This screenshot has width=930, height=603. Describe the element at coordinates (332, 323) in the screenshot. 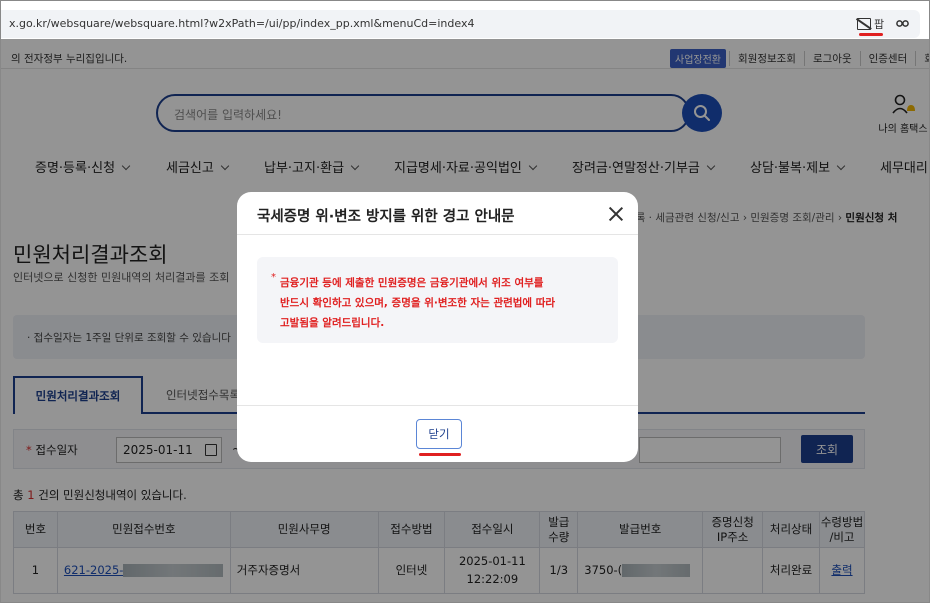

I see `warning-line: 고발됨을 알려드립니다.` at that location.